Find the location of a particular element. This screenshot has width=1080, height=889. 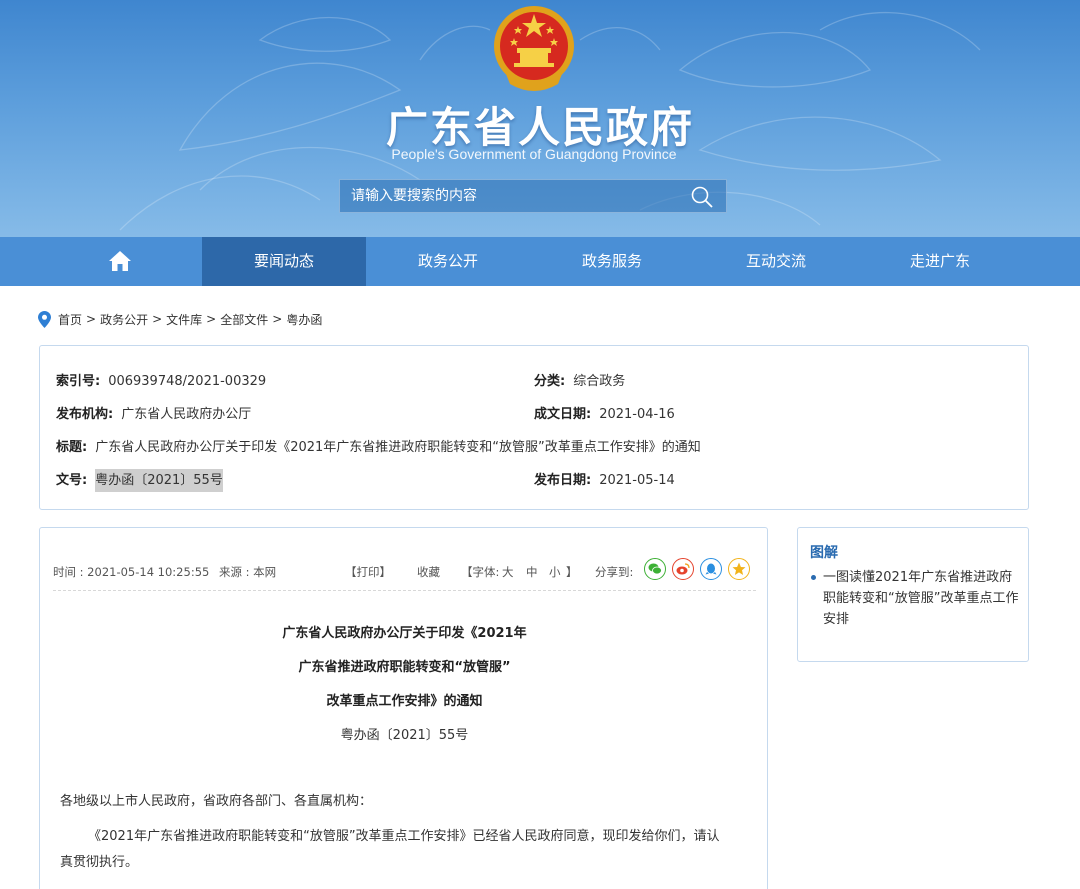

favorite-button: 收藏 is located at coordinates (428, 572).